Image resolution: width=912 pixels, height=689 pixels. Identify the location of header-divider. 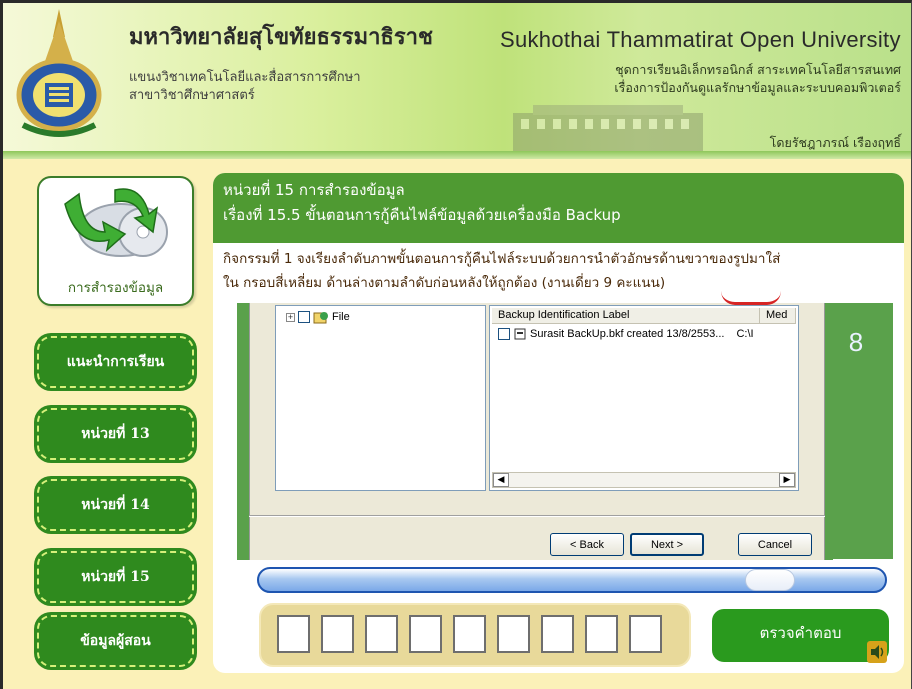
(457, 155).